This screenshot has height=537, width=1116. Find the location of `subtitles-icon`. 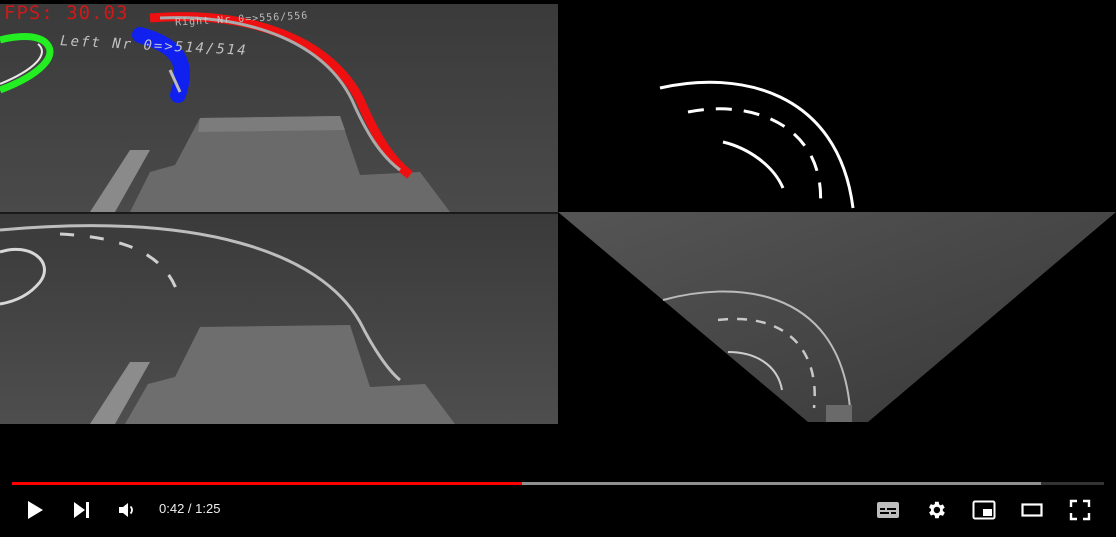

subtitles-icon is located at coordinates (888, 510).